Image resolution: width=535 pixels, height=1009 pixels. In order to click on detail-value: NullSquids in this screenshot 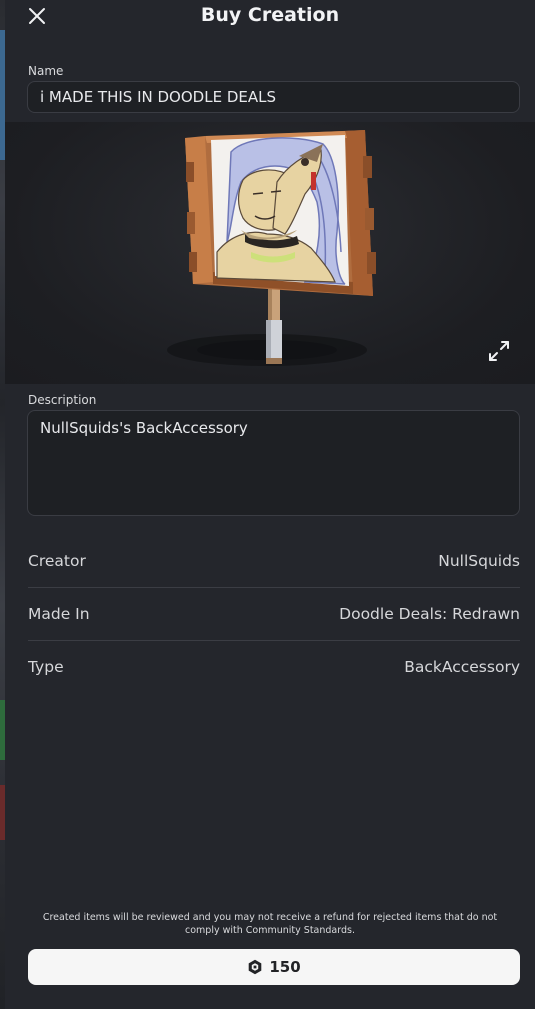, I will do `click(479, 561)`.